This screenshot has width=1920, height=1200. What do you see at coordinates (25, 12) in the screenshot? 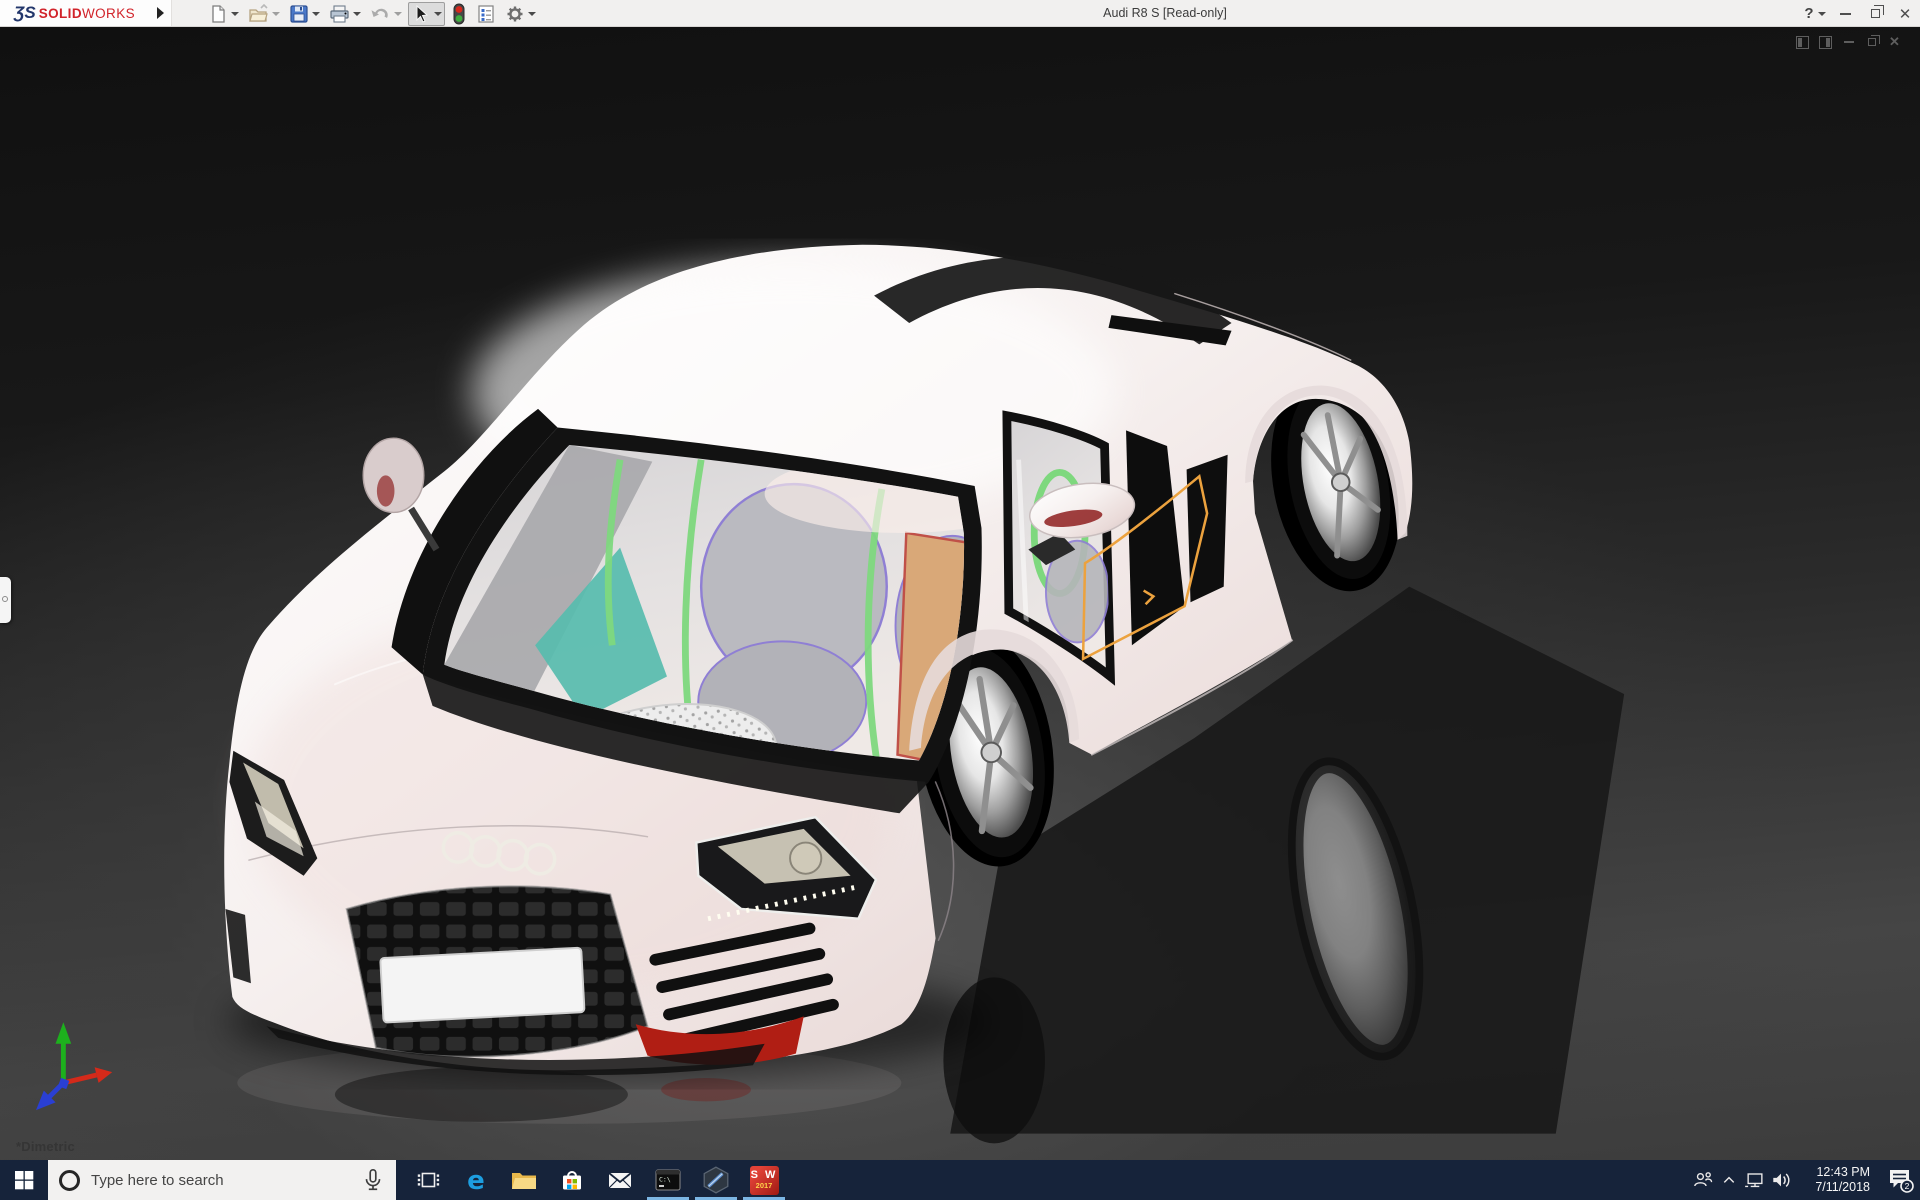
I see `ds-logo-glyph: ƷS` at bounding box center [25, 12].